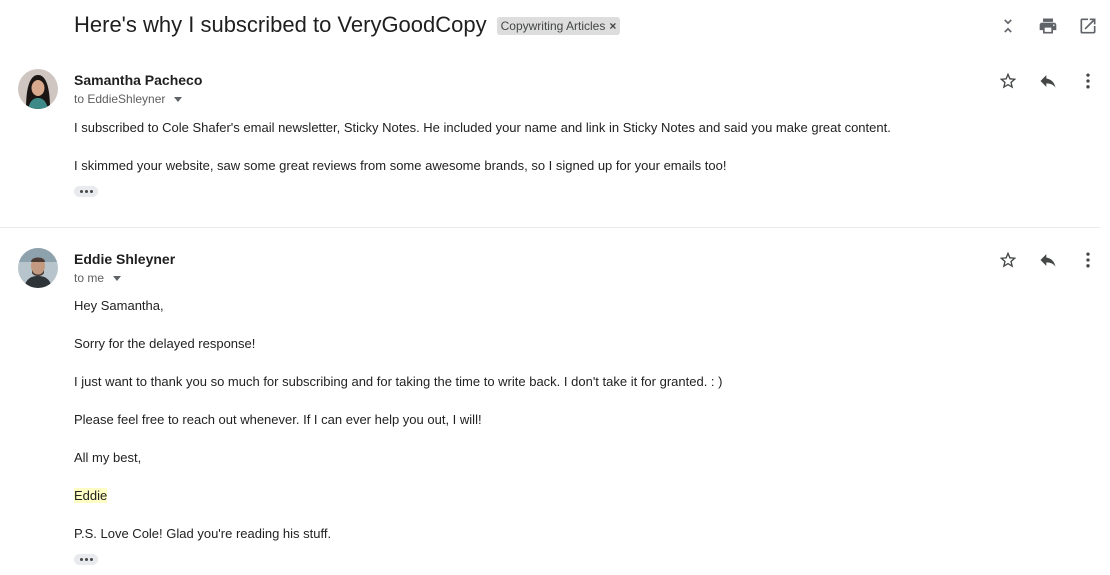 The image size is (1110, 575). I want to click on sender-name: Eddie Shleyner, so click(124, 259).